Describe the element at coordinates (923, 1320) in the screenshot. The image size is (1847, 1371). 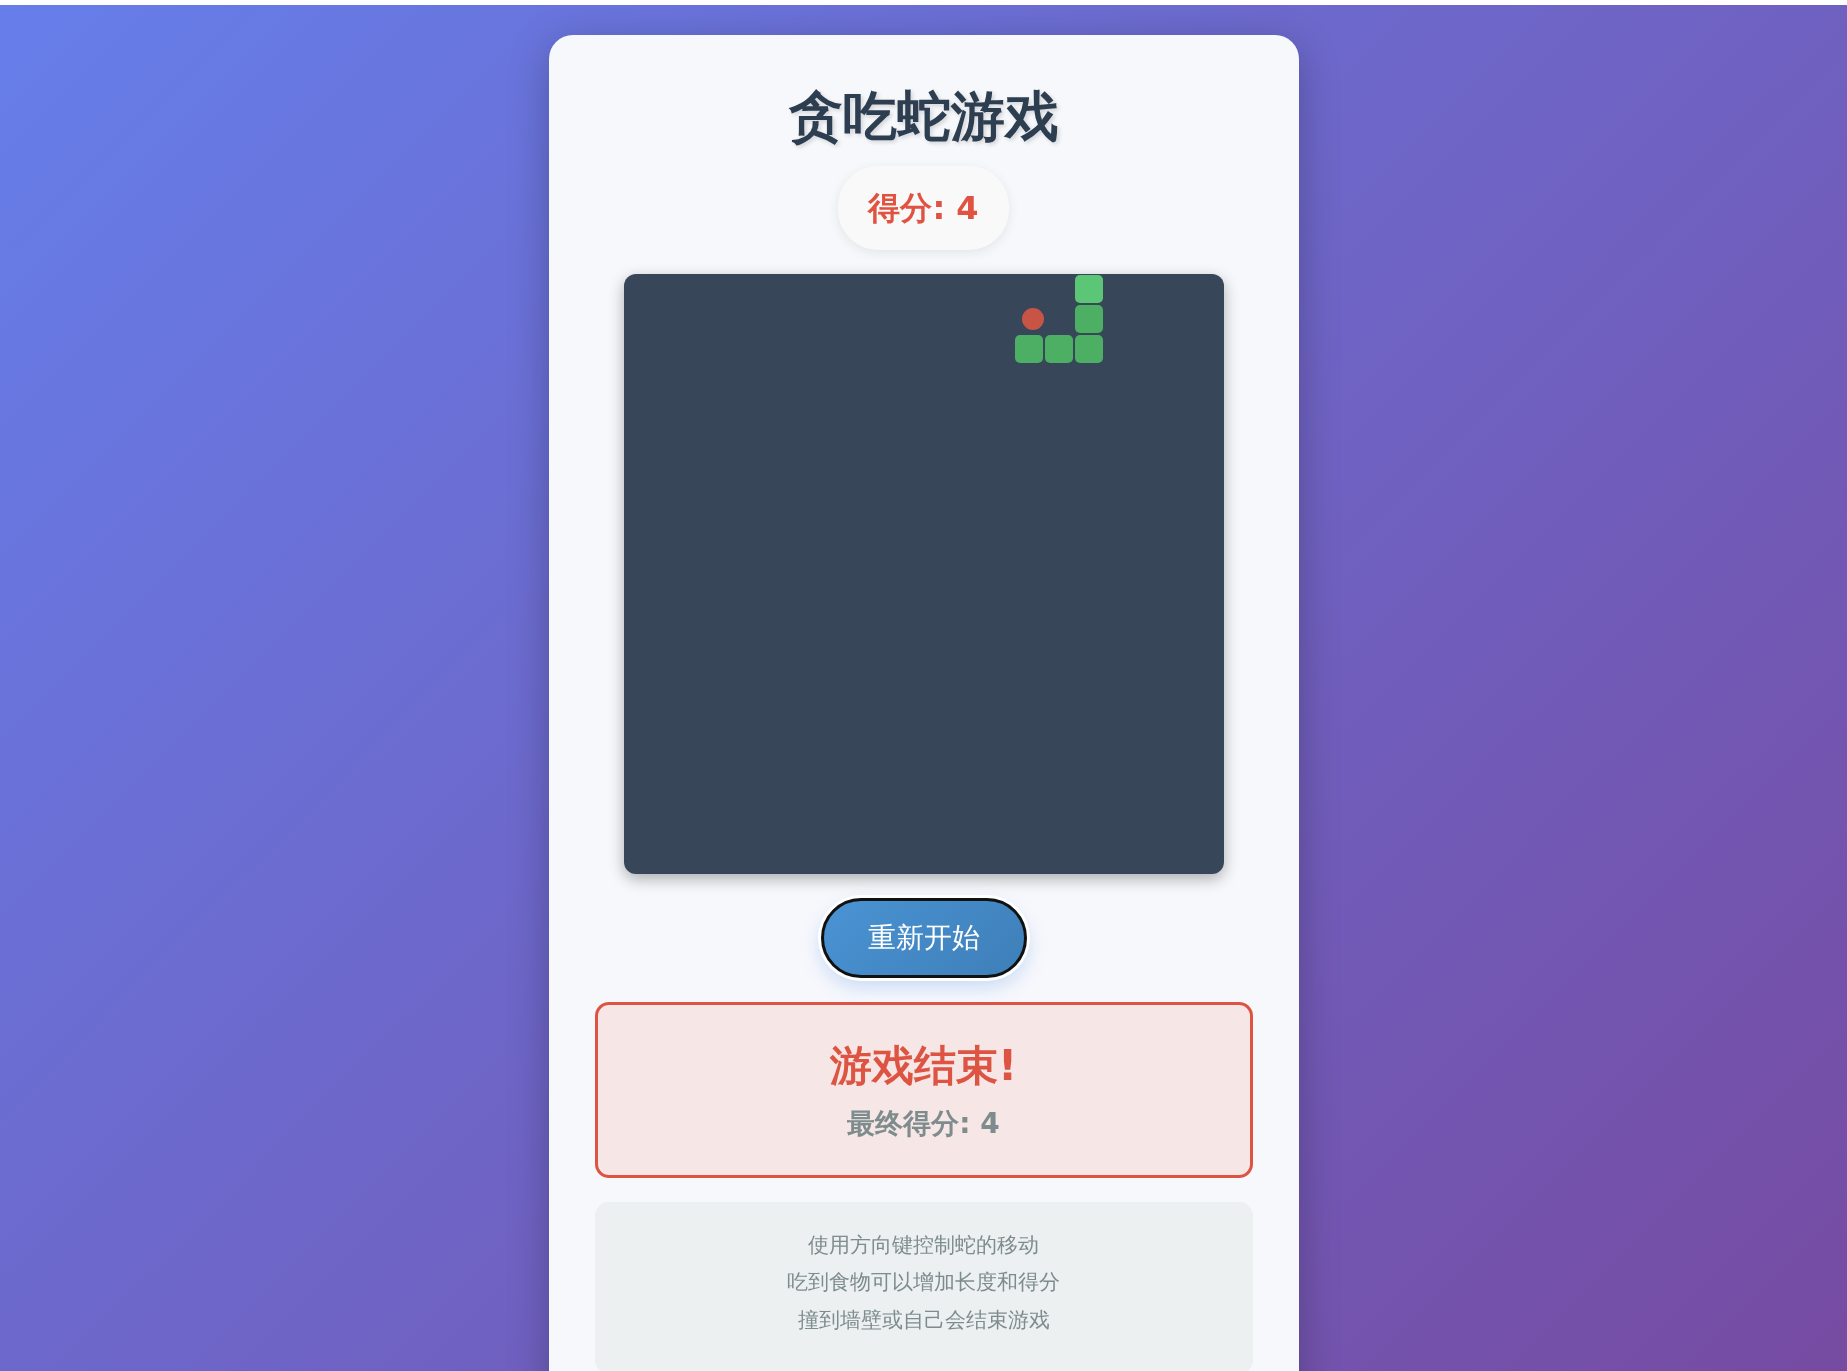
I see `instruction-text: 撞到墙壁或自己会结束游戏` at that location.